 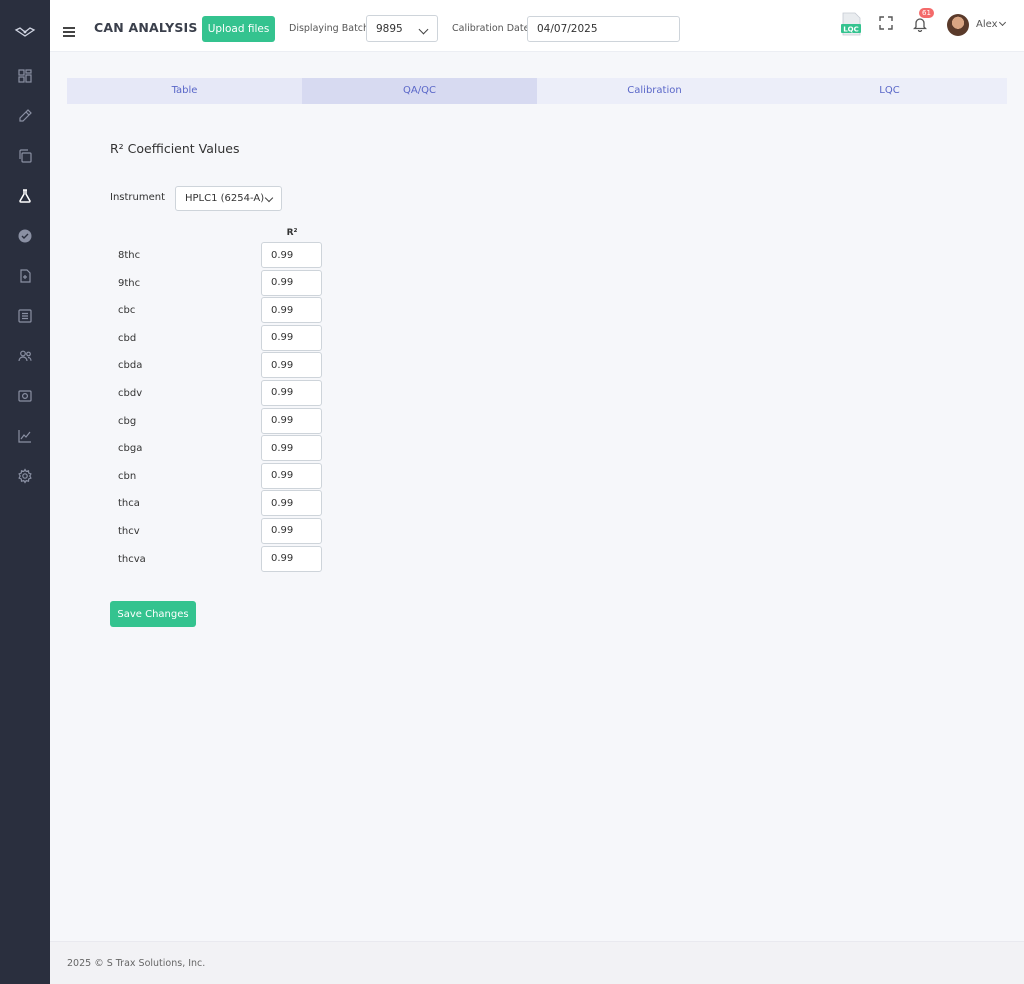 What do you see at coordinates (25, 276) in the screenshot?
I see `file-icon` at bounding box center [25, 276].